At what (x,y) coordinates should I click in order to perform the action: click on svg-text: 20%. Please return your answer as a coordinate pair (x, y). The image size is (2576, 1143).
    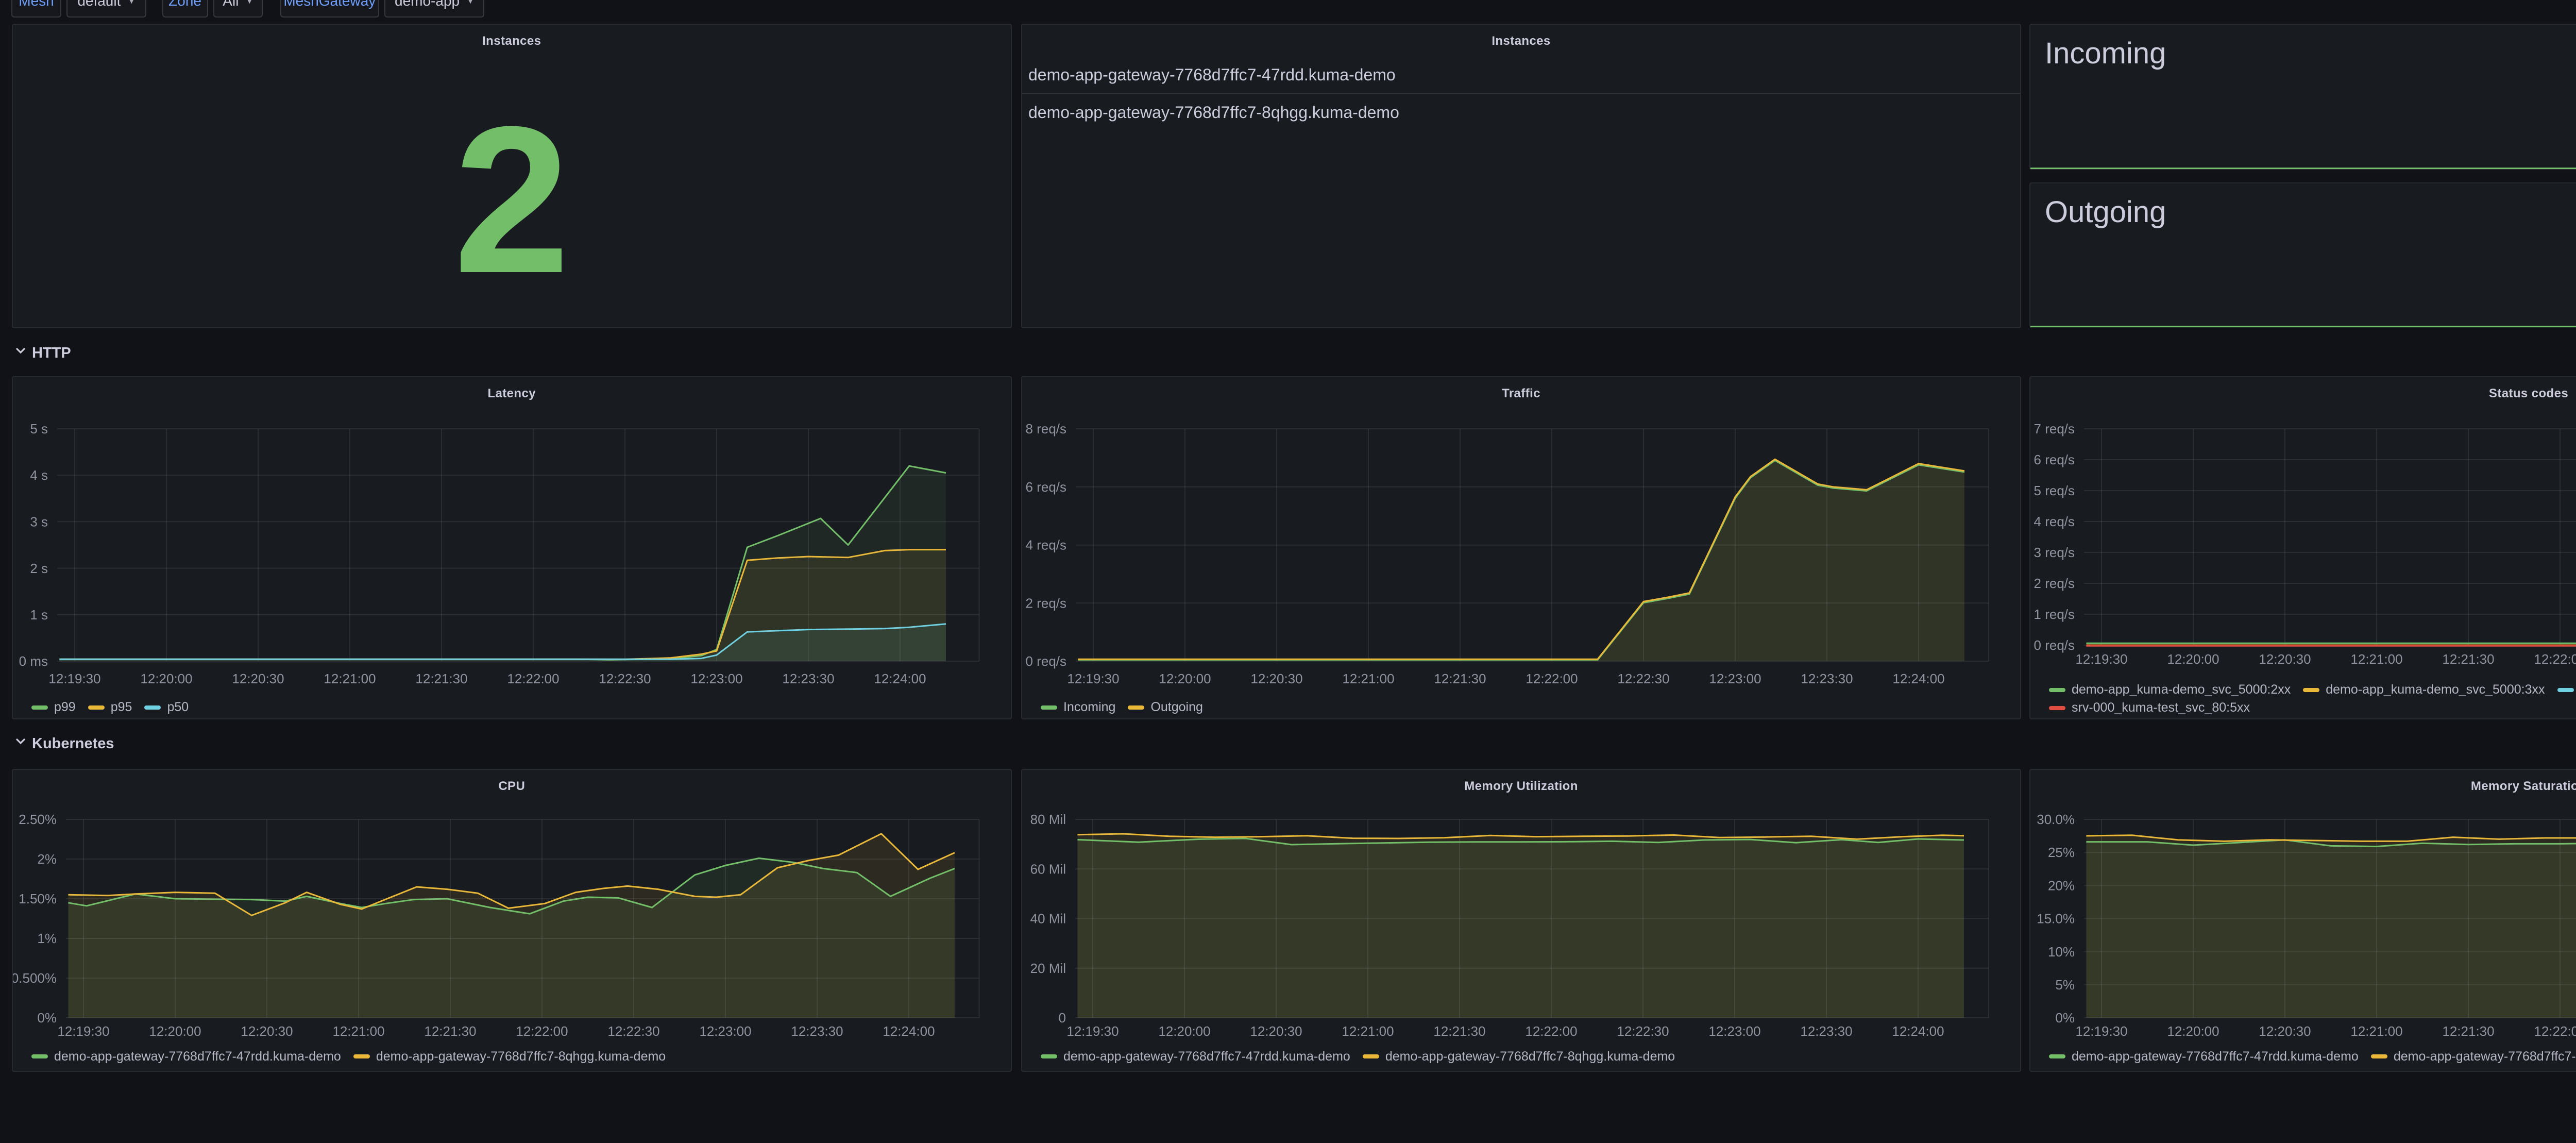
    Looking at the image, I should click on (2061, 885).